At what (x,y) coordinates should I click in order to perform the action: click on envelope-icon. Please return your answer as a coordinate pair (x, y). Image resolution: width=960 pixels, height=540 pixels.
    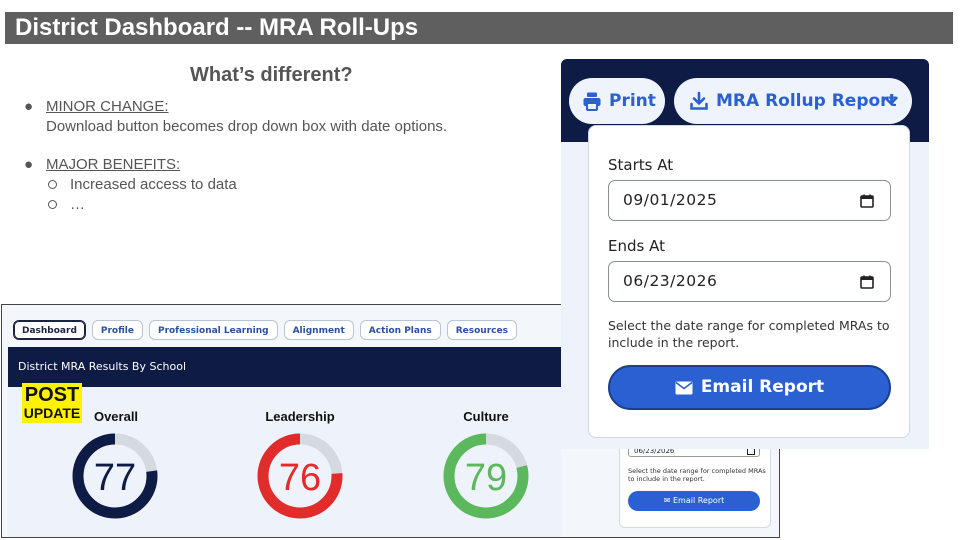
    Looking at the image, I should click on (684, 388).